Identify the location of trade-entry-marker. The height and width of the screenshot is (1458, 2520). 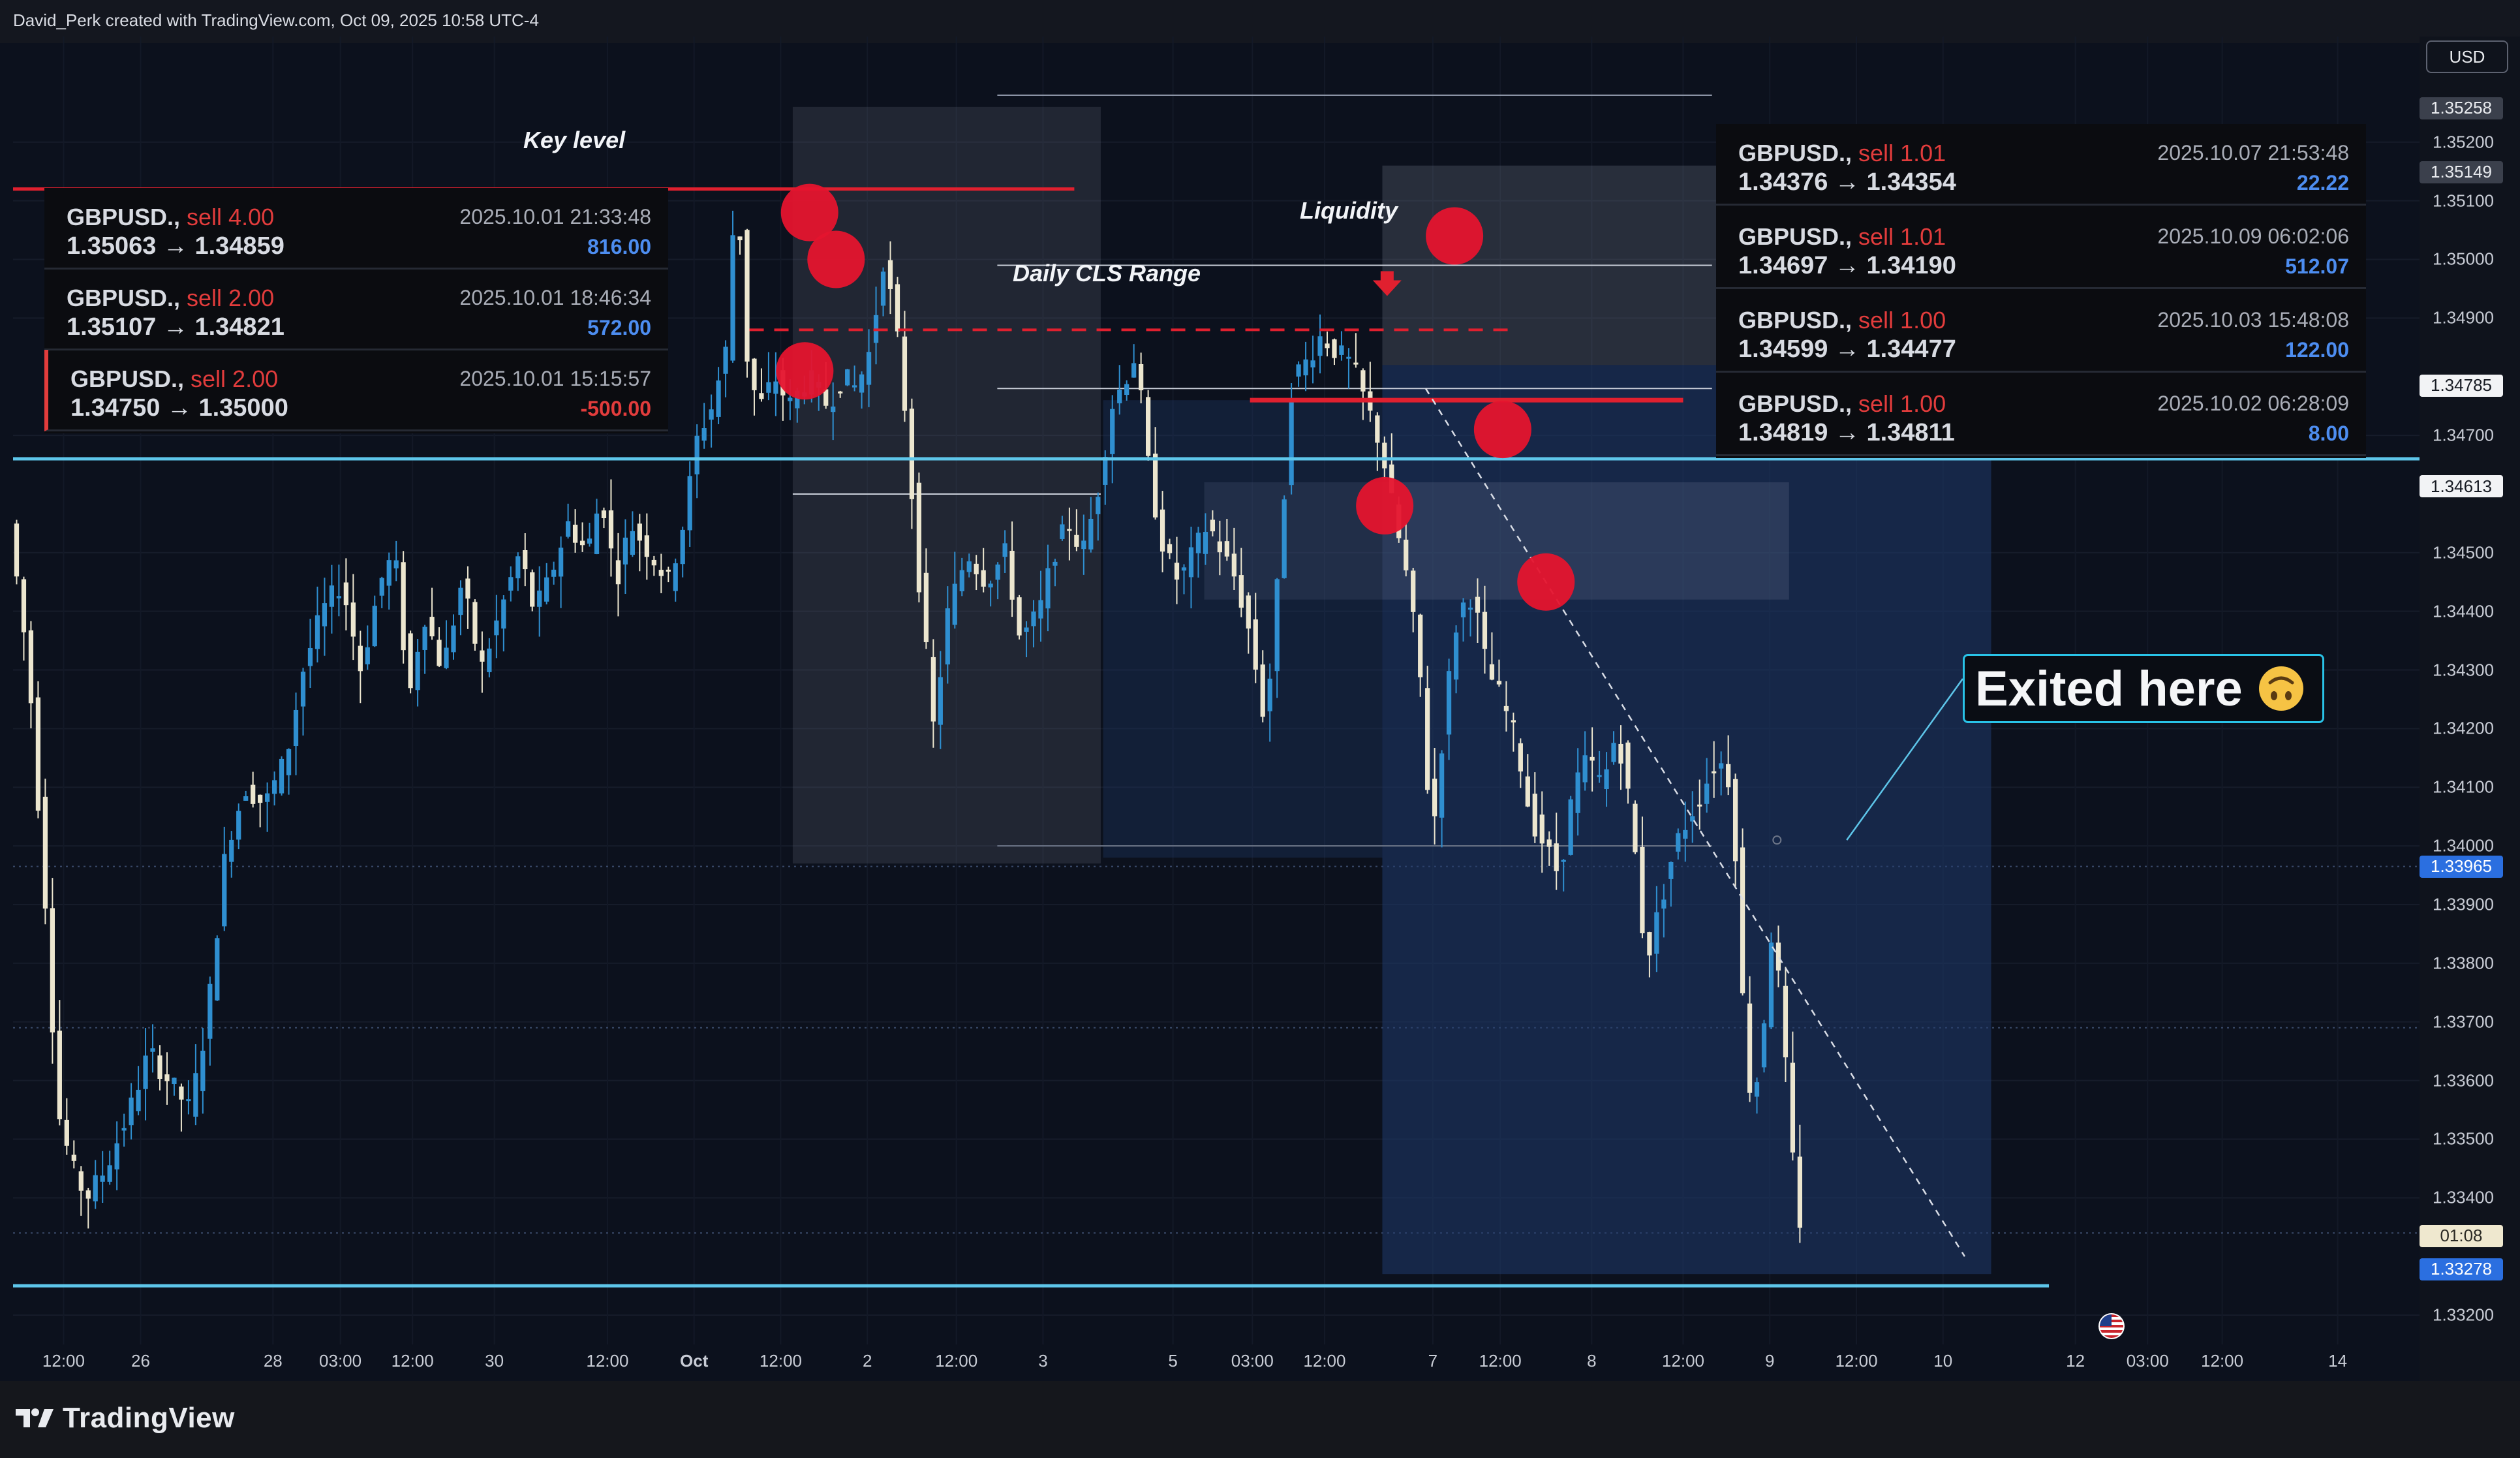
(1385, 505).